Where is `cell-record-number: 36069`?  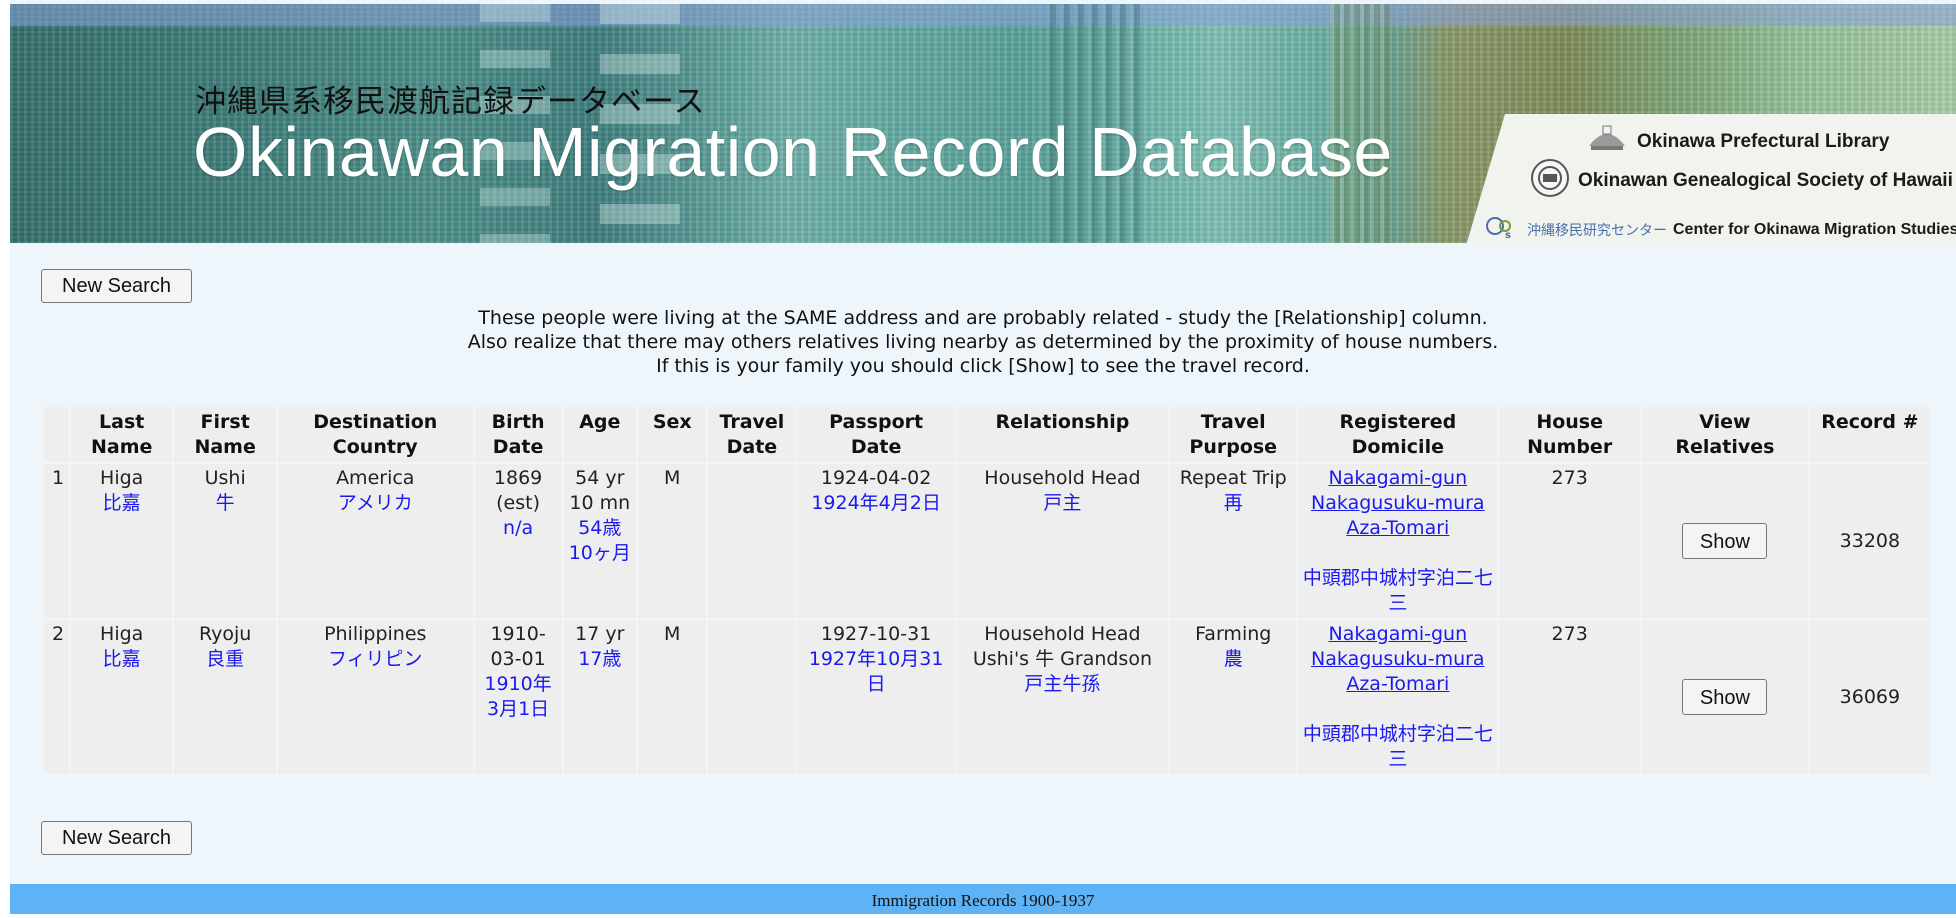 cell-record-number: 36069 is located at coordinates (1869, 697).